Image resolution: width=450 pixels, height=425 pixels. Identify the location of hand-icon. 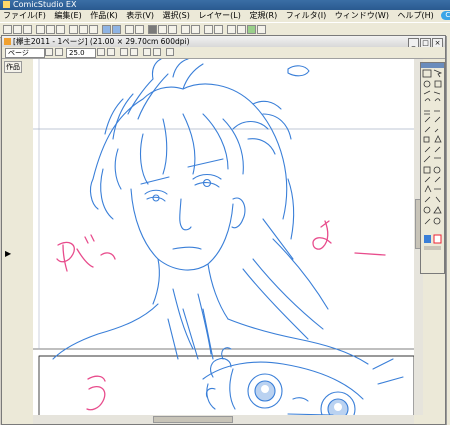
(432, 100).